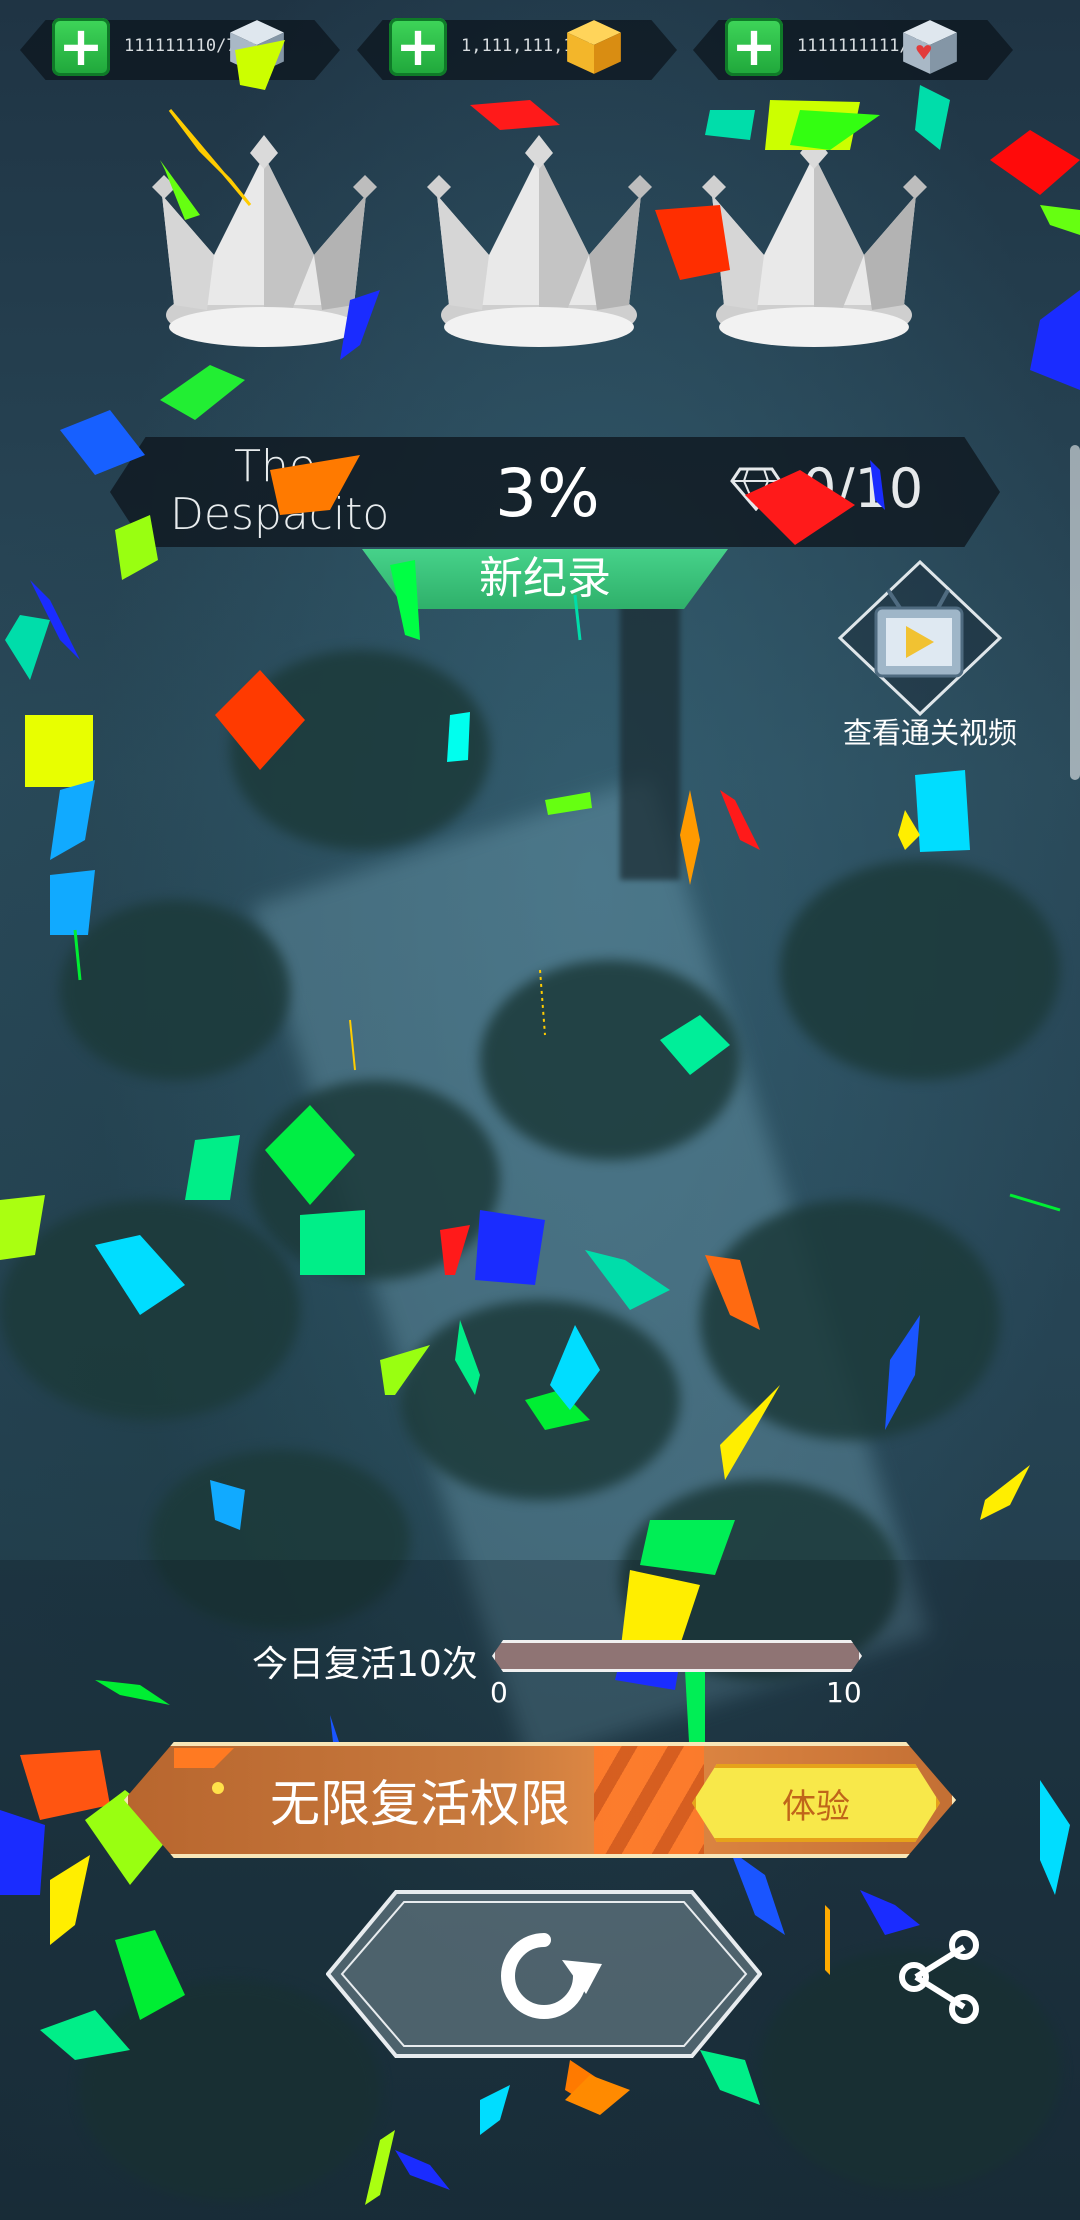 Image resolution: width=1080 pixels, height=2220 pixels. Describe the element at coordinates (420, 1804) in the screenshot. I see `unlimited-revive-label: 无限复活权限` at that location.